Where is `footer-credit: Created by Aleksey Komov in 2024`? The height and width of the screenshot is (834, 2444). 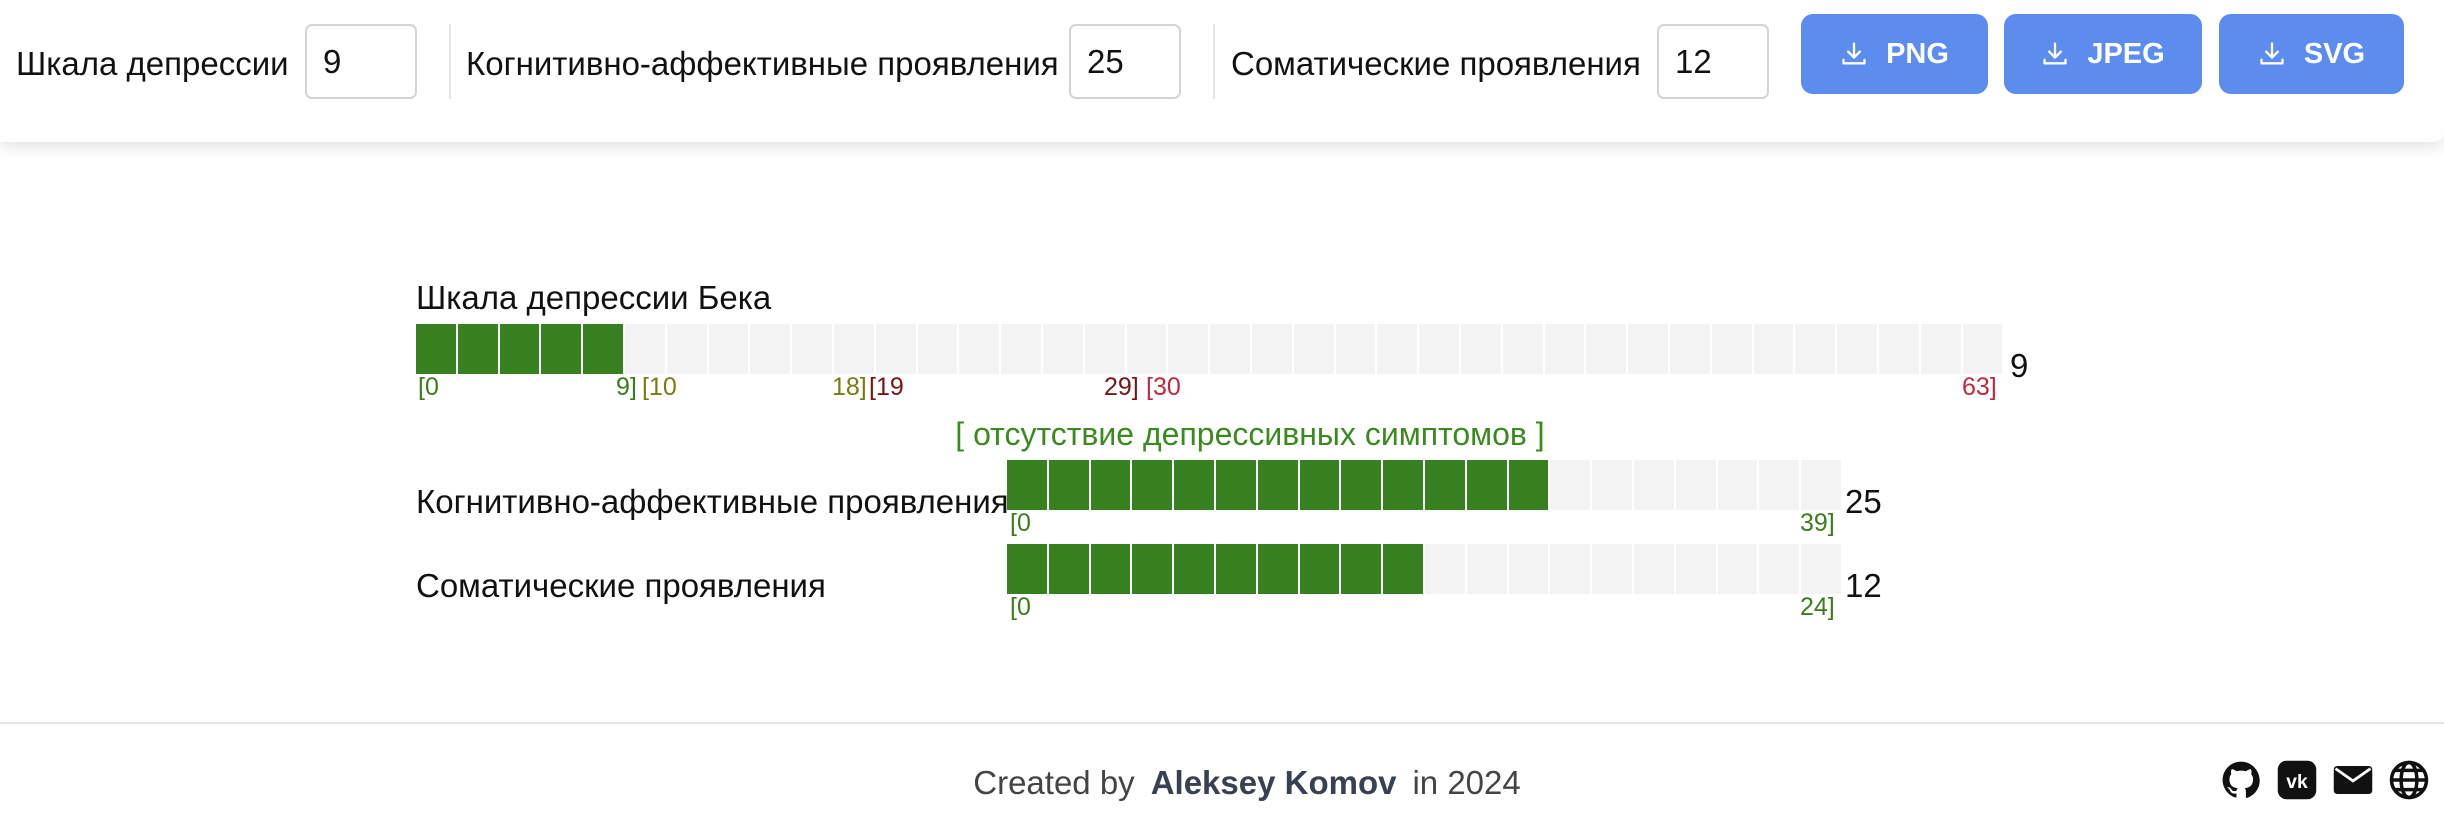 footer-credit: Created by Aleksey Komov in 2024 is located at coordinates (1222, 783).